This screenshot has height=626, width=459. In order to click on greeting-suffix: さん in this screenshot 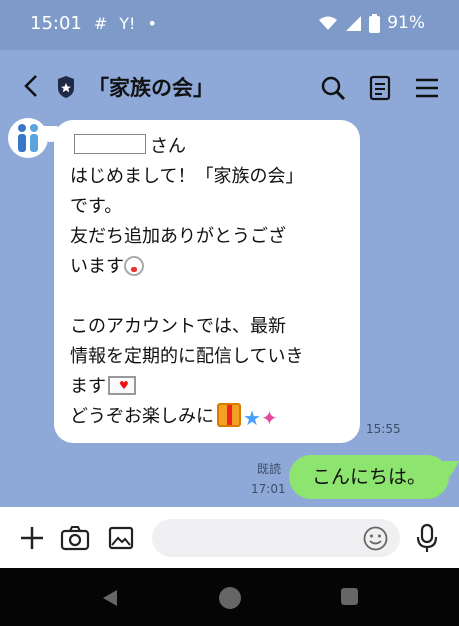, I will do `click(168, 146)`.